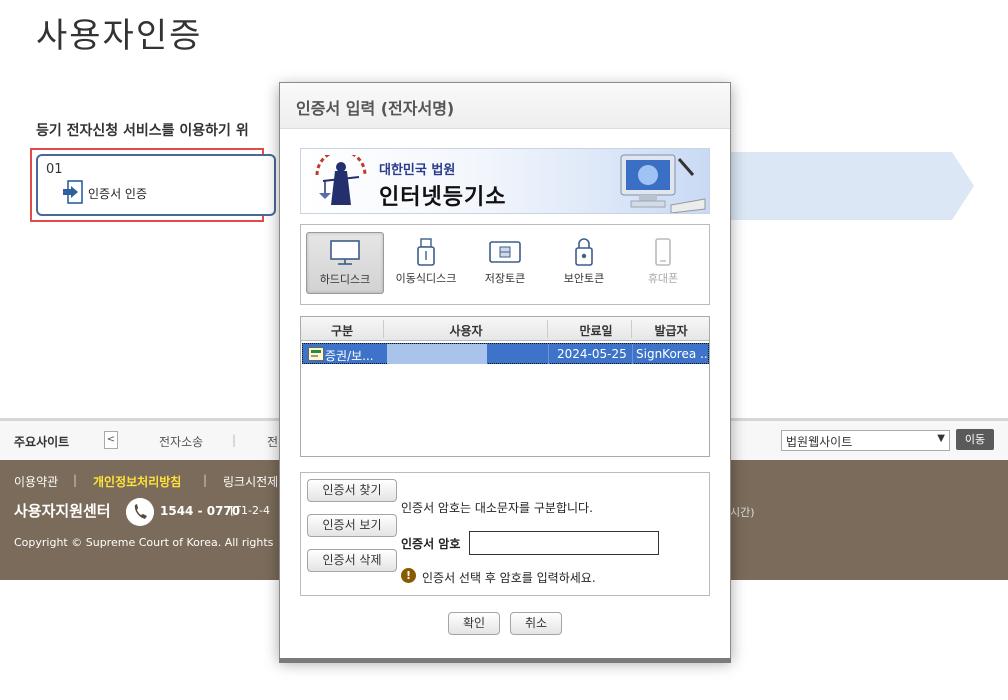 This screenshot has width=1008, height=700. Describe the element at coordinates (426, 278) in the screenshot. I see `media-label: 이동식디스크` at that location.